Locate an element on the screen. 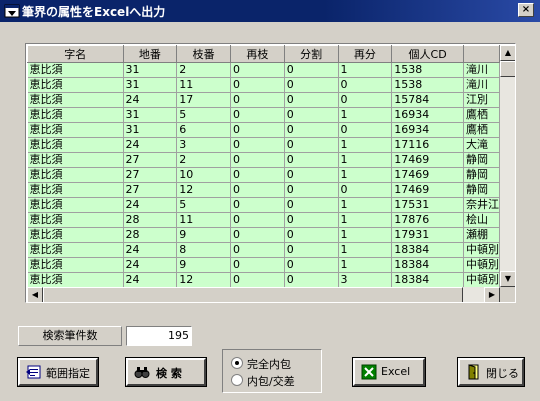 Image resolution: width=540 pixels, height=401 pixels. cell-chiban: 27 is located at coordinates (150, 160).